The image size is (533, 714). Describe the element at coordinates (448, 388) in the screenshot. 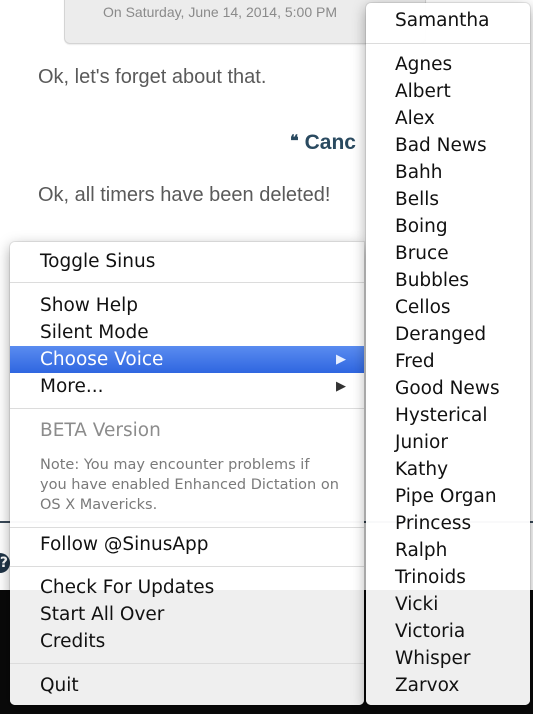

I see `voice-item: Good News` at that location.